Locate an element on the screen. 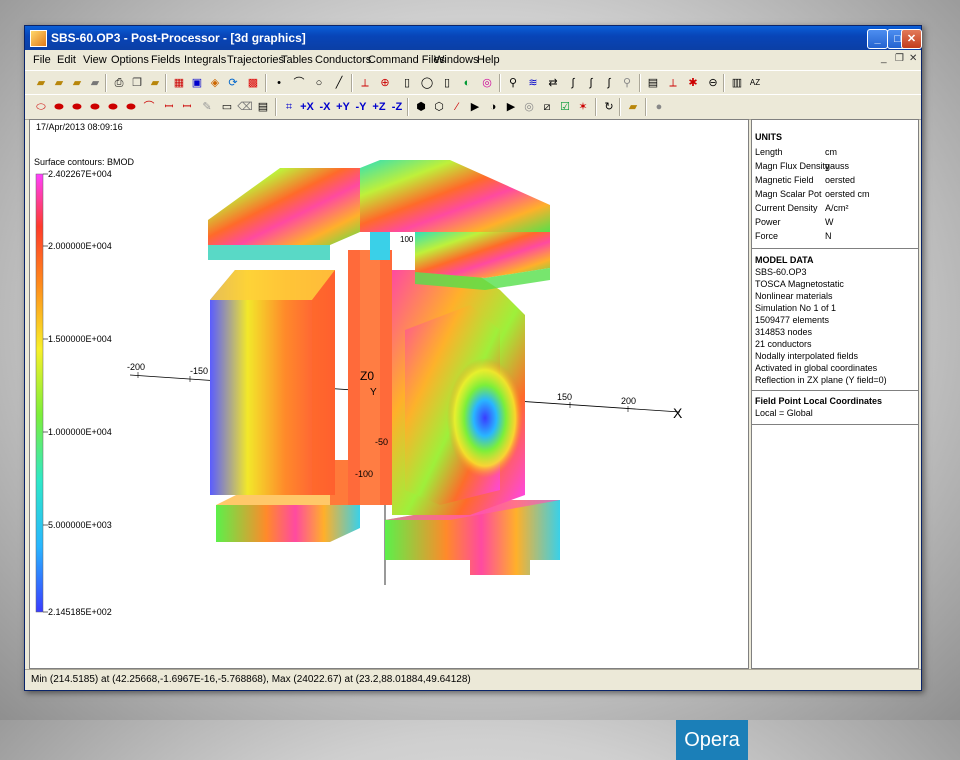 This screenshot has width=960, height=760. coil-red2-icon: ꟷ is located at coordinates (187, 107).